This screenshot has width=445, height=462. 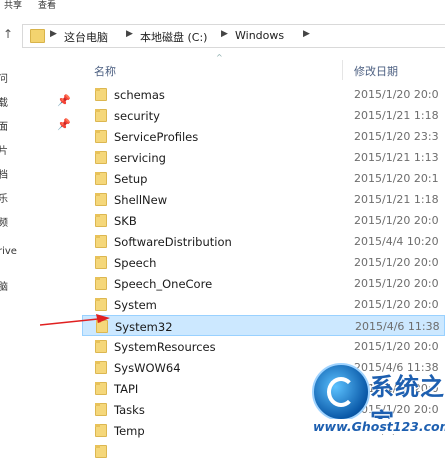 I want to click on file-name: ServiceProfiles, so click(x=156, y=137).